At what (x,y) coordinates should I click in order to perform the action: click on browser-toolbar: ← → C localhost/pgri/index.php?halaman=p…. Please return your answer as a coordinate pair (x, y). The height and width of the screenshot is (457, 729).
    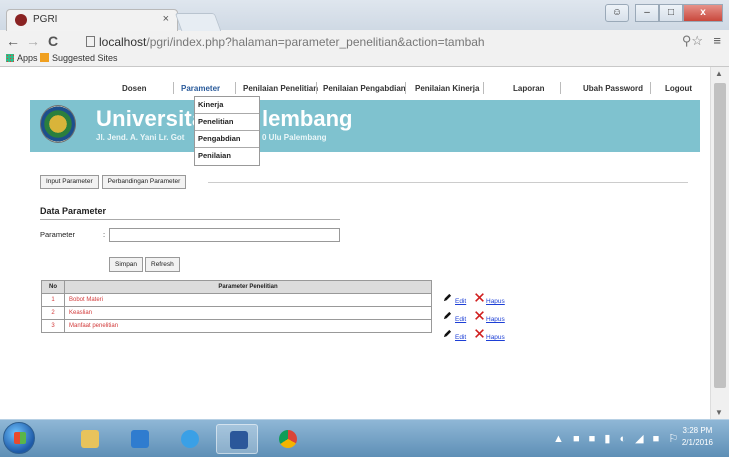
    Looking at the image, I should click on (364, 42).